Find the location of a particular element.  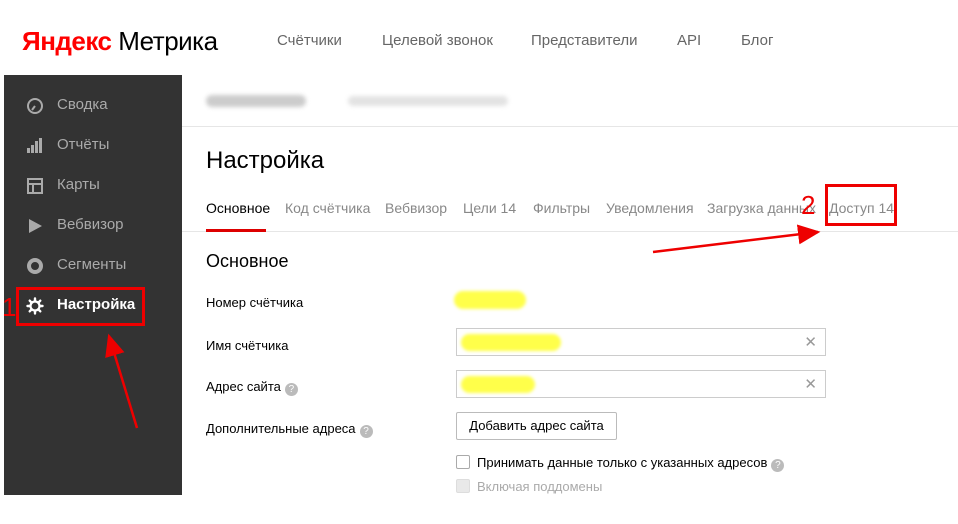

counter-number-label: Номер счётчика is located at coordinates (255, 302).